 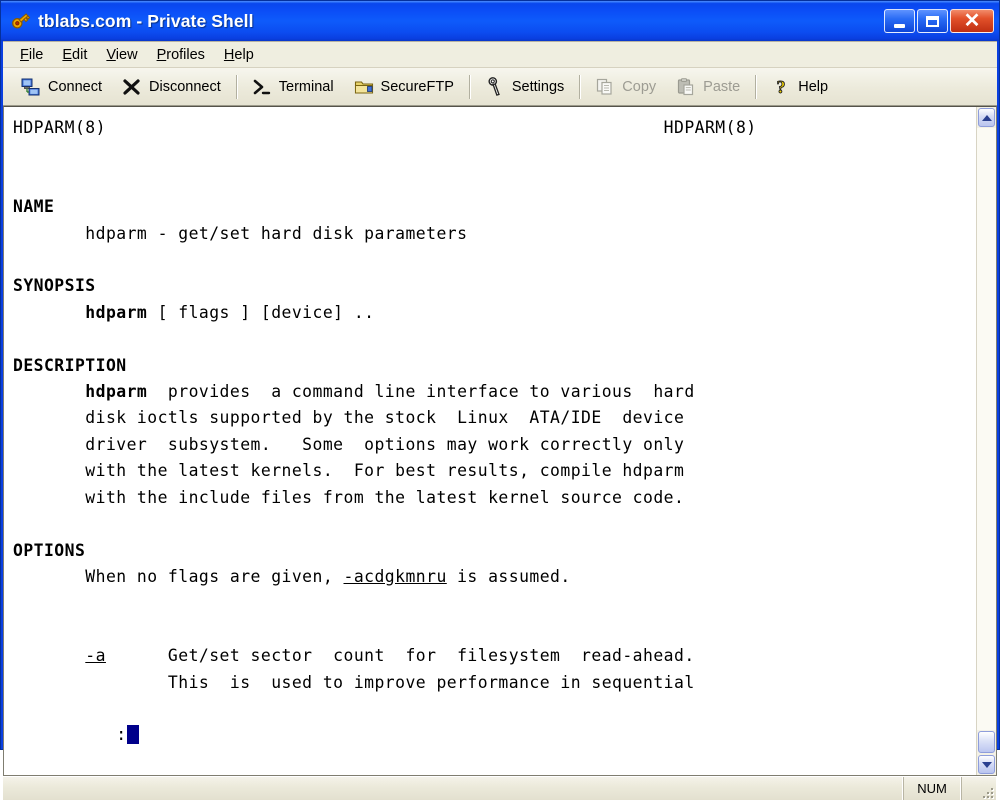 I want to click on paste-icon, so click(x=686, y=87).